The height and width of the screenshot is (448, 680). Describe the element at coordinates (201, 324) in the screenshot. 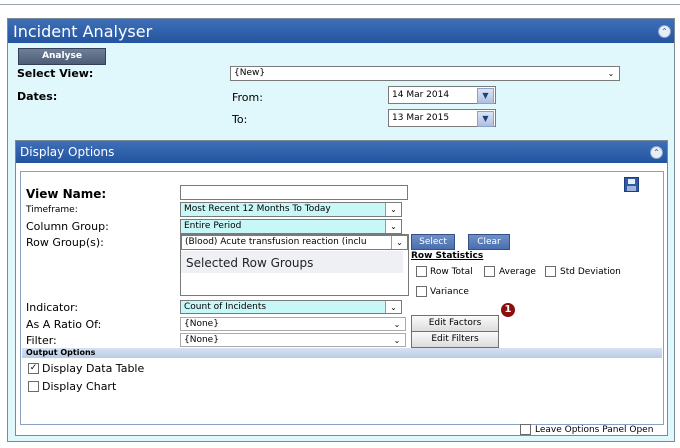

I see `ratio-value: {None}` at that location.